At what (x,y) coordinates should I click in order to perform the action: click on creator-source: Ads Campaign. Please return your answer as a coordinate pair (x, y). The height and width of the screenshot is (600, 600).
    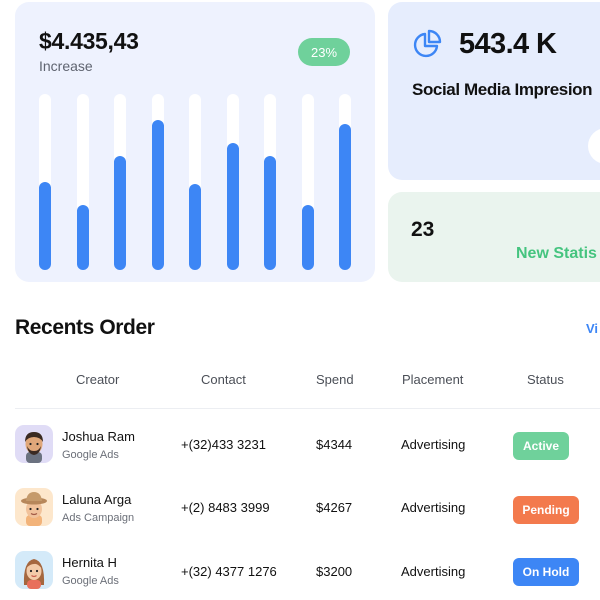
    Looking at the image, I should click on (98, 518).